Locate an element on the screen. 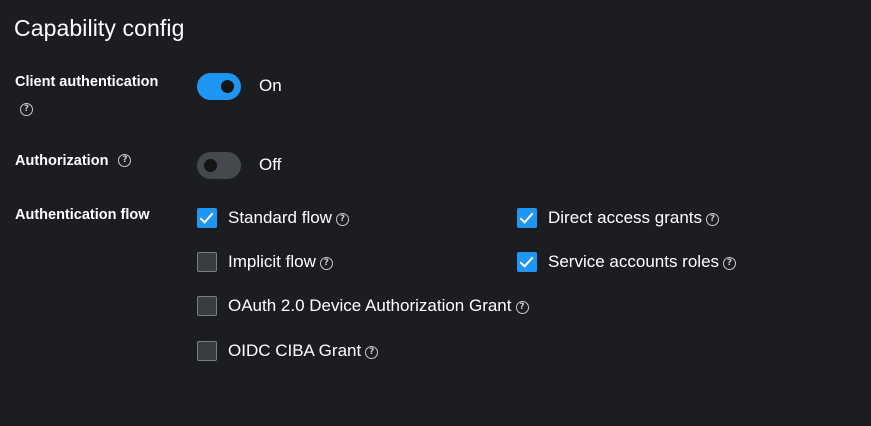  standard-flow-label: Standard flow is located at coordinates (280, 218).